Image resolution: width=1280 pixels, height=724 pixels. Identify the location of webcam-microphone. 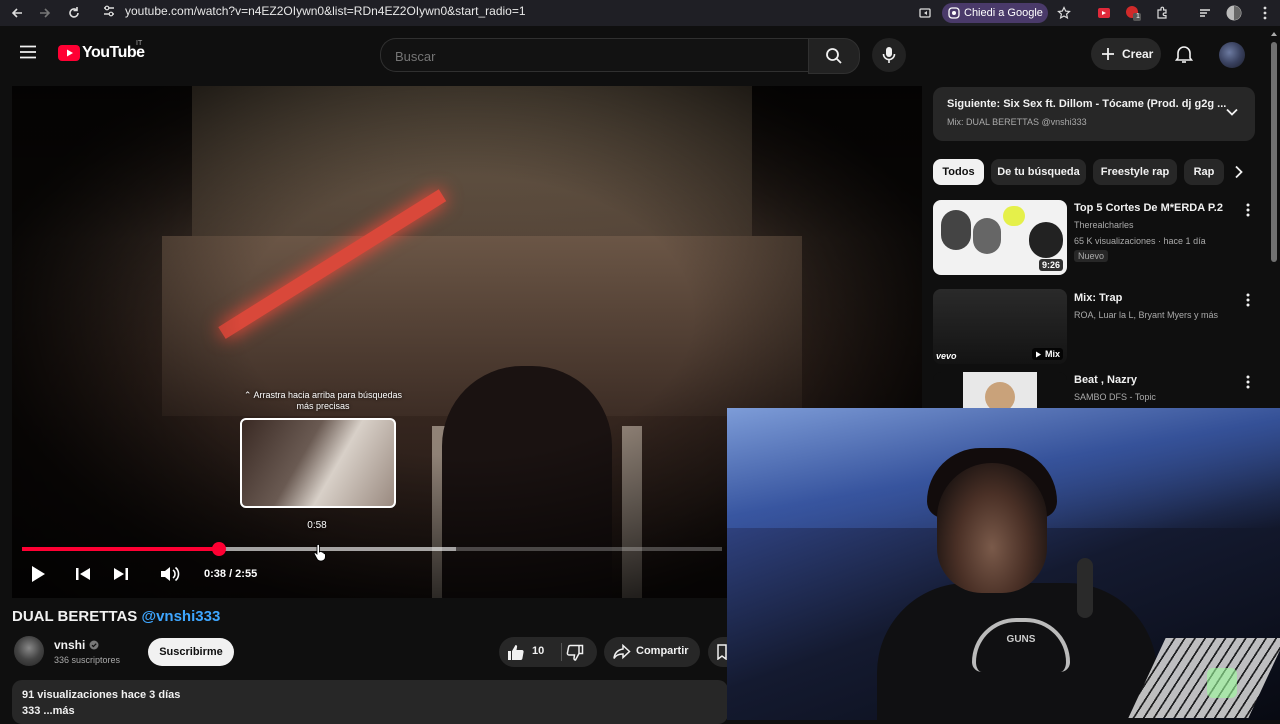
(1085, 588).